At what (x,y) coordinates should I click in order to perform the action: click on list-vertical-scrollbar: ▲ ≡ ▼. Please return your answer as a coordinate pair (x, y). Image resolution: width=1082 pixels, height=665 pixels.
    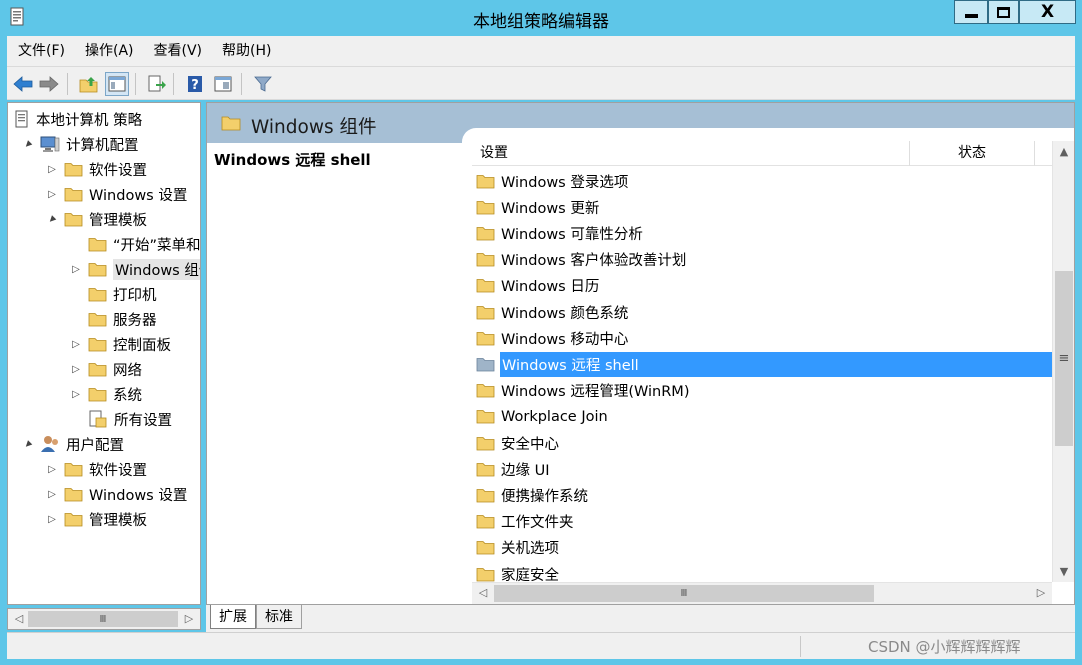
    Looking at the image, I should click on (1063, 361).